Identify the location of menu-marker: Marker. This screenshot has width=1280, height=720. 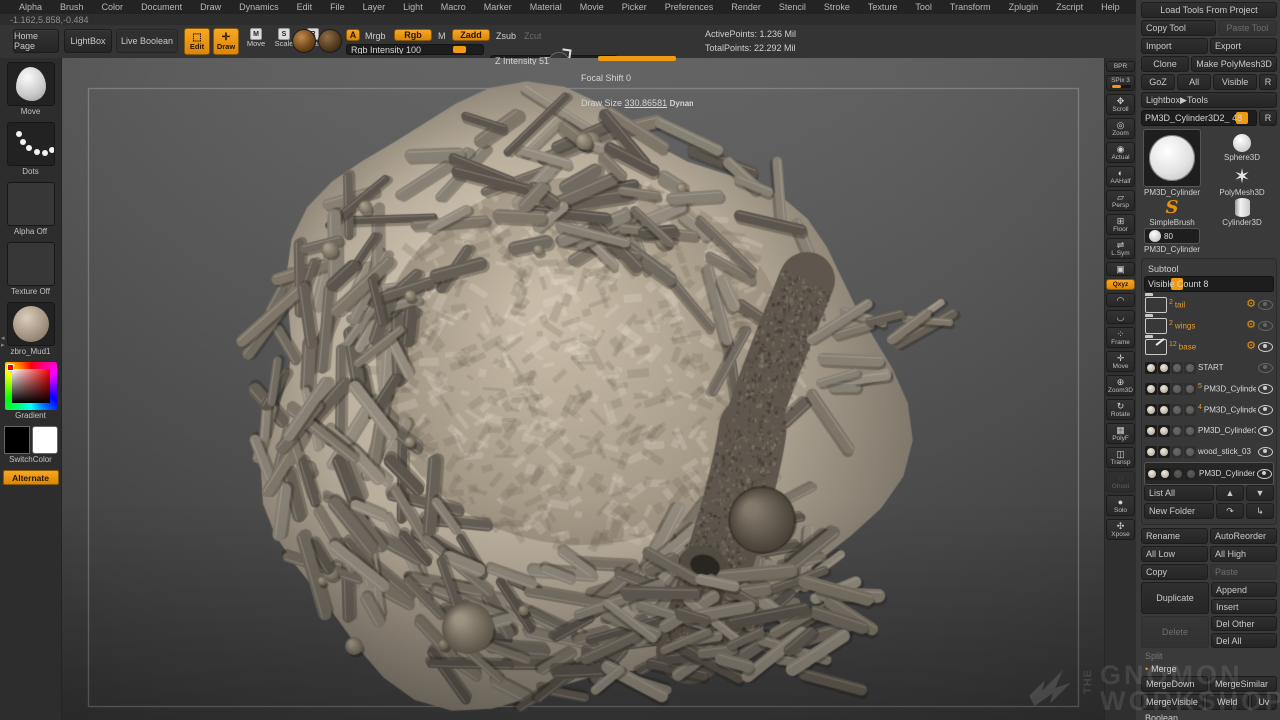
(498, 7).